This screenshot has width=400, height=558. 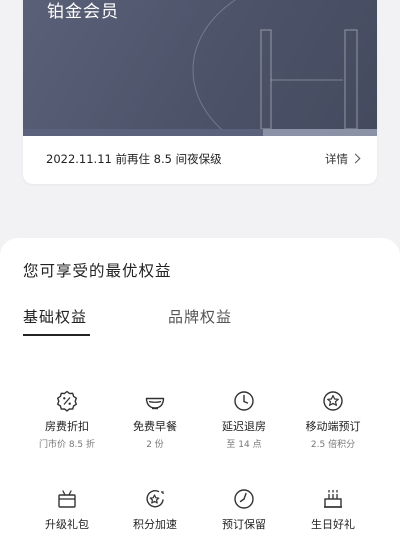 I want to click on membership-footer: 2022.11.11 前再住 8.5 间夜保级 详情, so click(x=200, y=160).